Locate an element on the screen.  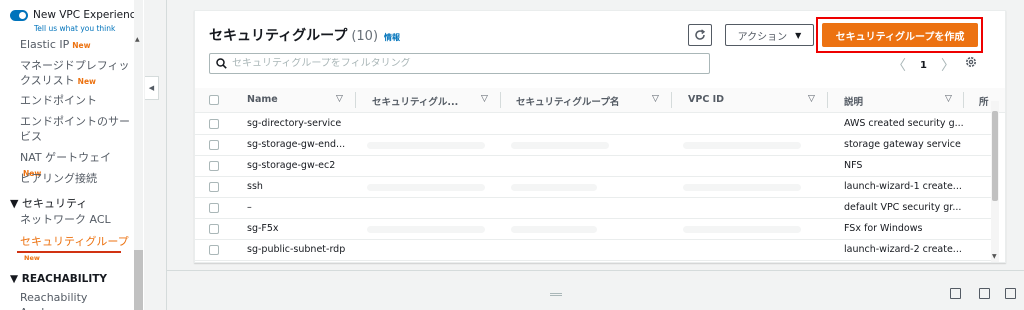
page-number: 1 is located at coordinates (923, 65).